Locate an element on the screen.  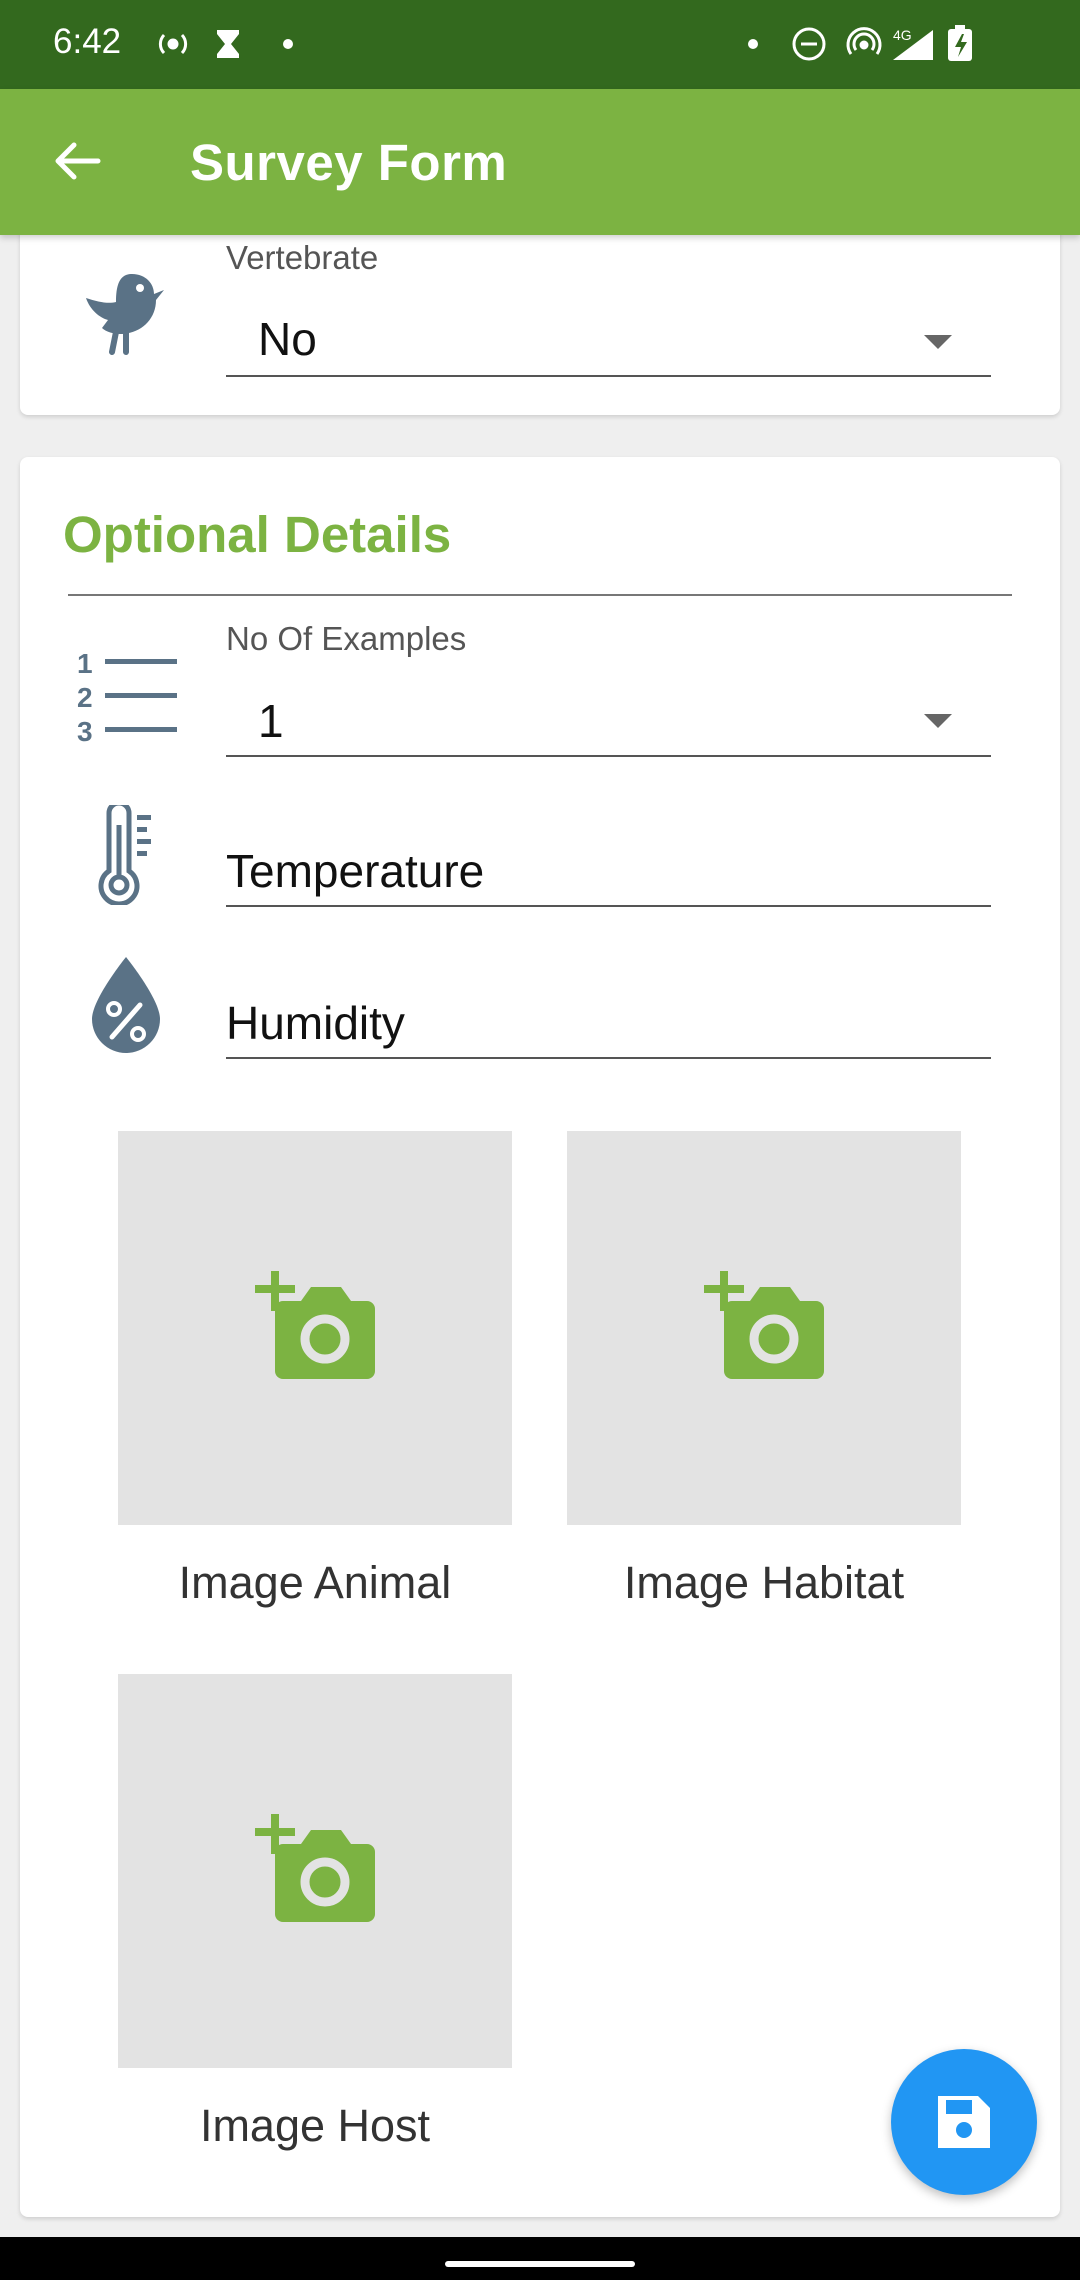
section-divider is located at coordinates (540, 595).